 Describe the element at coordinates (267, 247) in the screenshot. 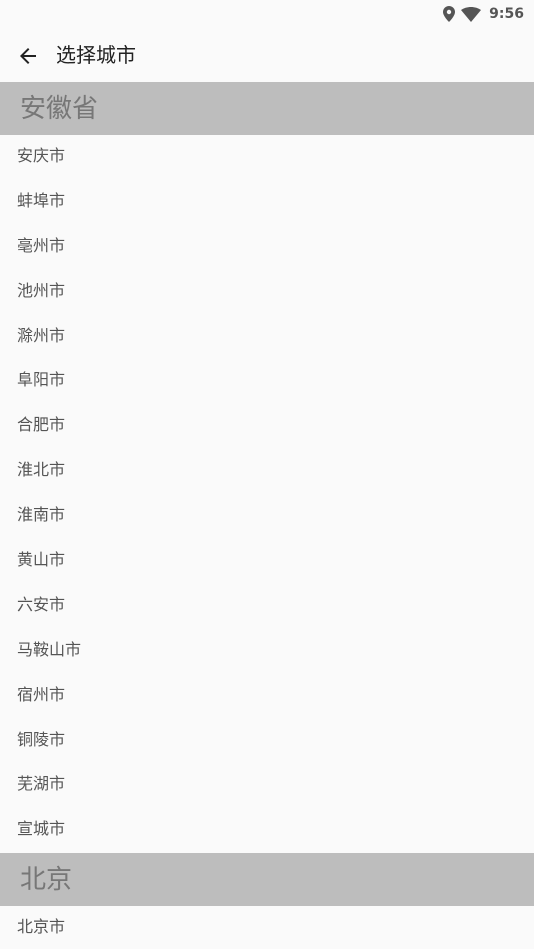

I see `city-item: 亳州市` at that location.